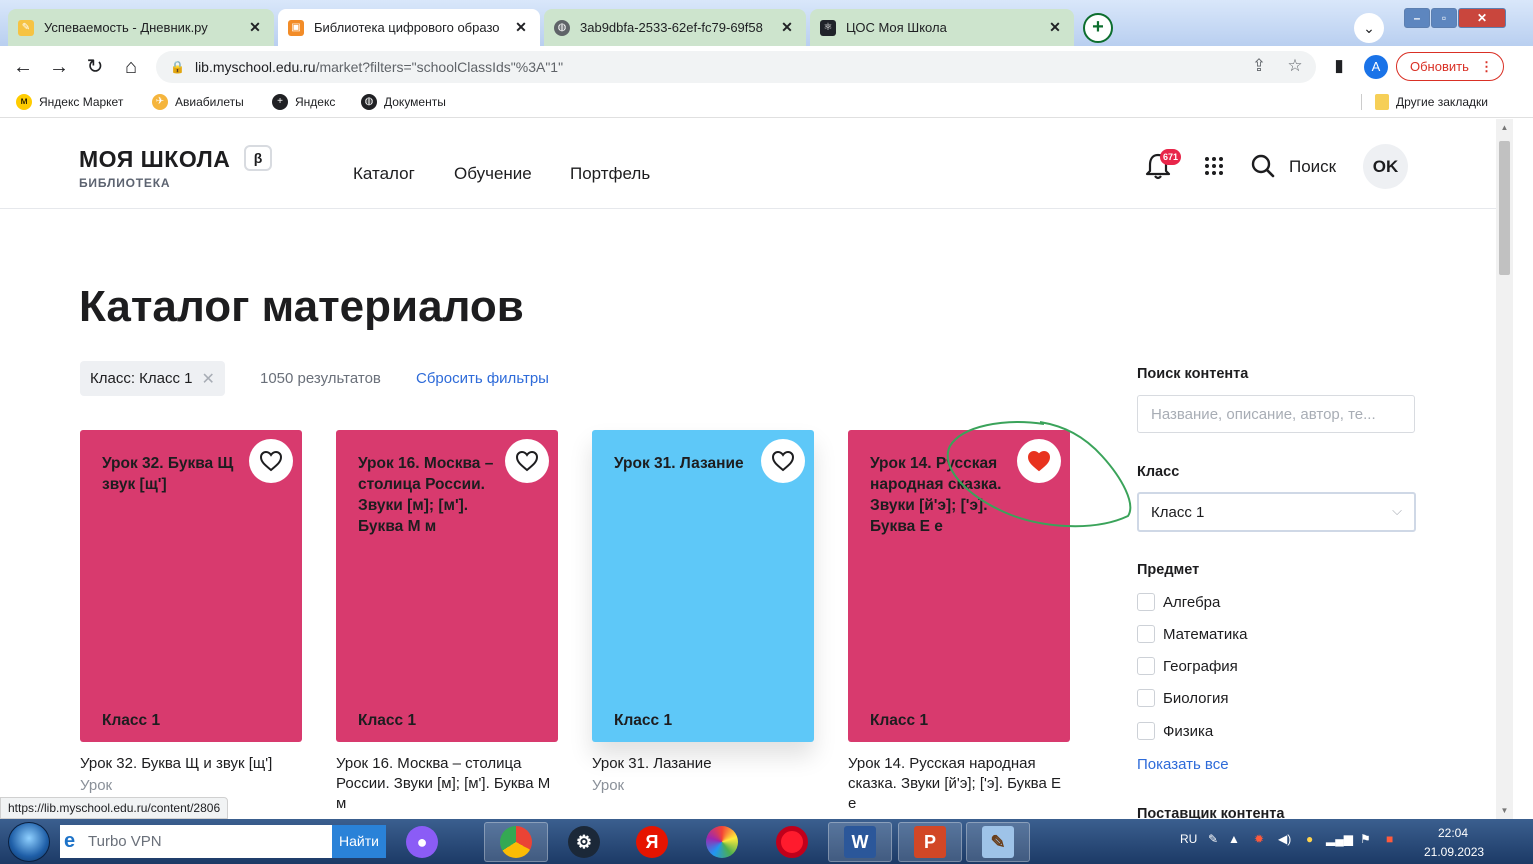  Describe the element at coordinates (1365, 839) in the screenshot. I see `flag-icon: ⚑` at that location.